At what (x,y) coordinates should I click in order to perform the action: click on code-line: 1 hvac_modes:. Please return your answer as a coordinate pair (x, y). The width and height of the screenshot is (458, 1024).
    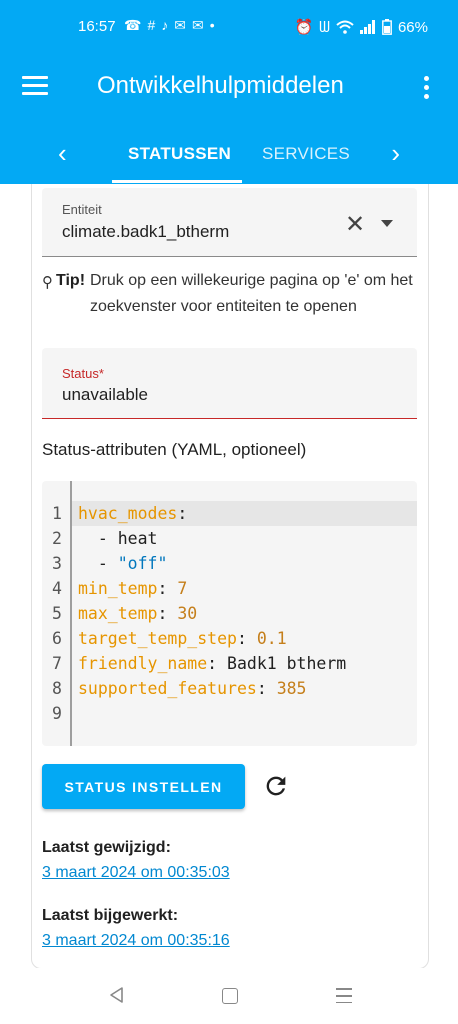
    Looking at the image, I should click on (229, 513).